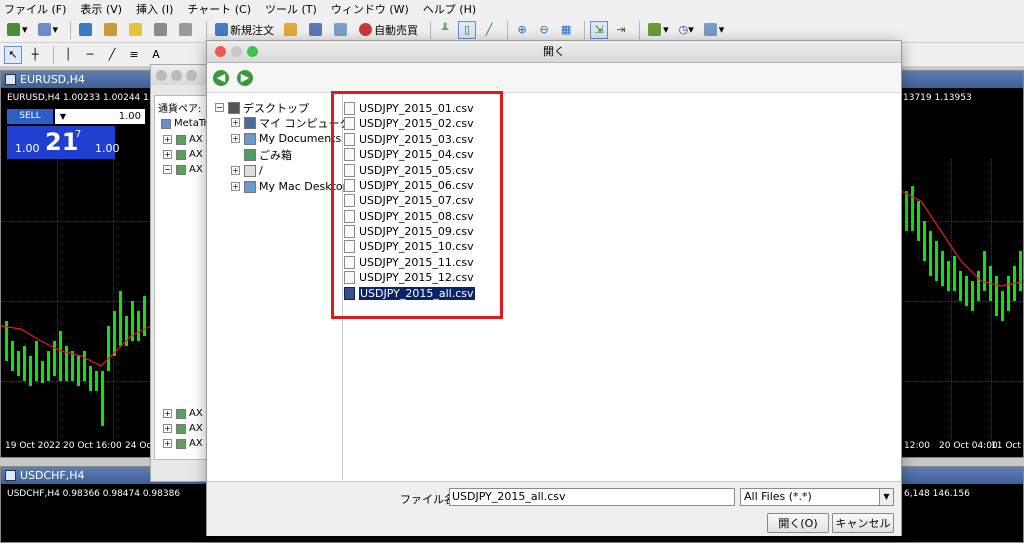 This screenshot has width=1024, height=543. What do you see at coordinates (370, 9) in the screenshot?
I see `menu-window: ウィンドウ (W)` at bounding box center [370, 9].